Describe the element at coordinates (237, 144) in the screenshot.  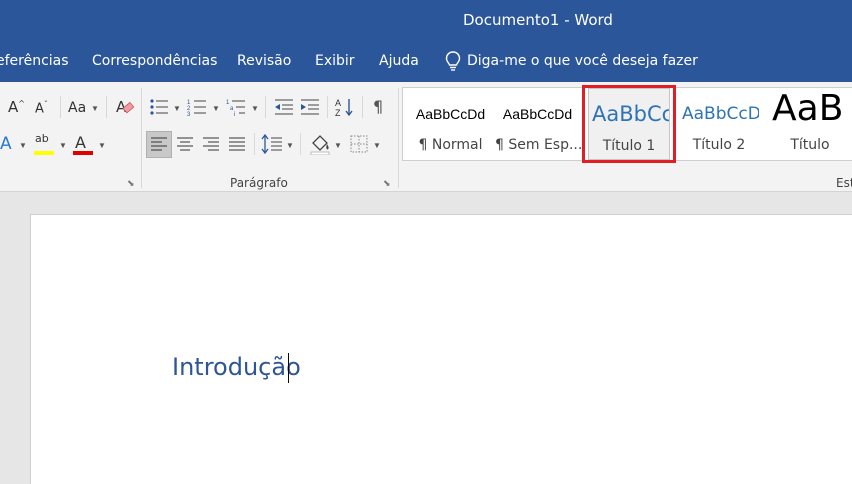
I see `justify-icon` at that location.